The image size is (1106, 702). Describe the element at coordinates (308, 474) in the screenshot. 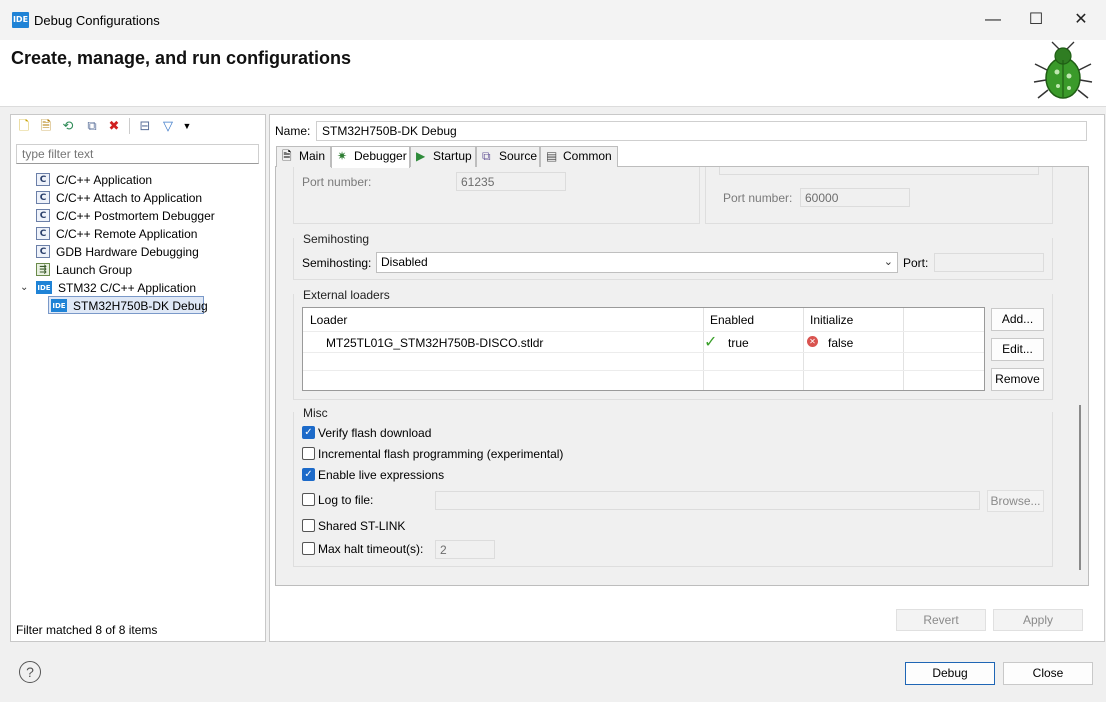

I see `live-expressions-checkbox: ✓` at that location.